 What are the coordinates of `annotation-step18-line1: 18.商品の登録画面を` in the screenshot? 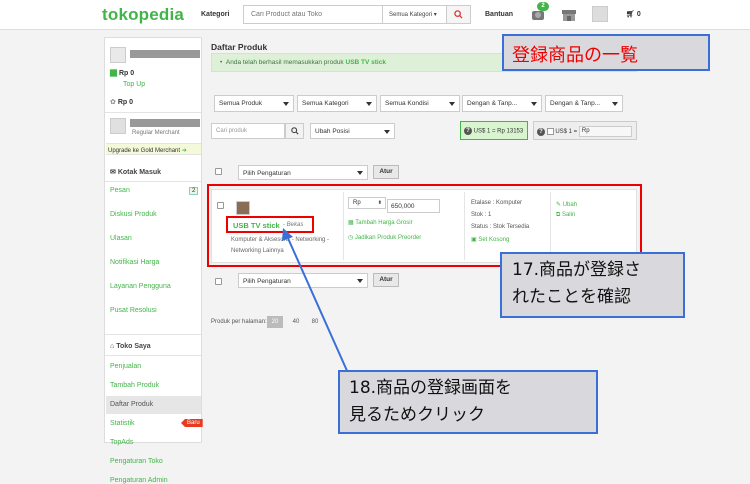 It's located at (431, 388).